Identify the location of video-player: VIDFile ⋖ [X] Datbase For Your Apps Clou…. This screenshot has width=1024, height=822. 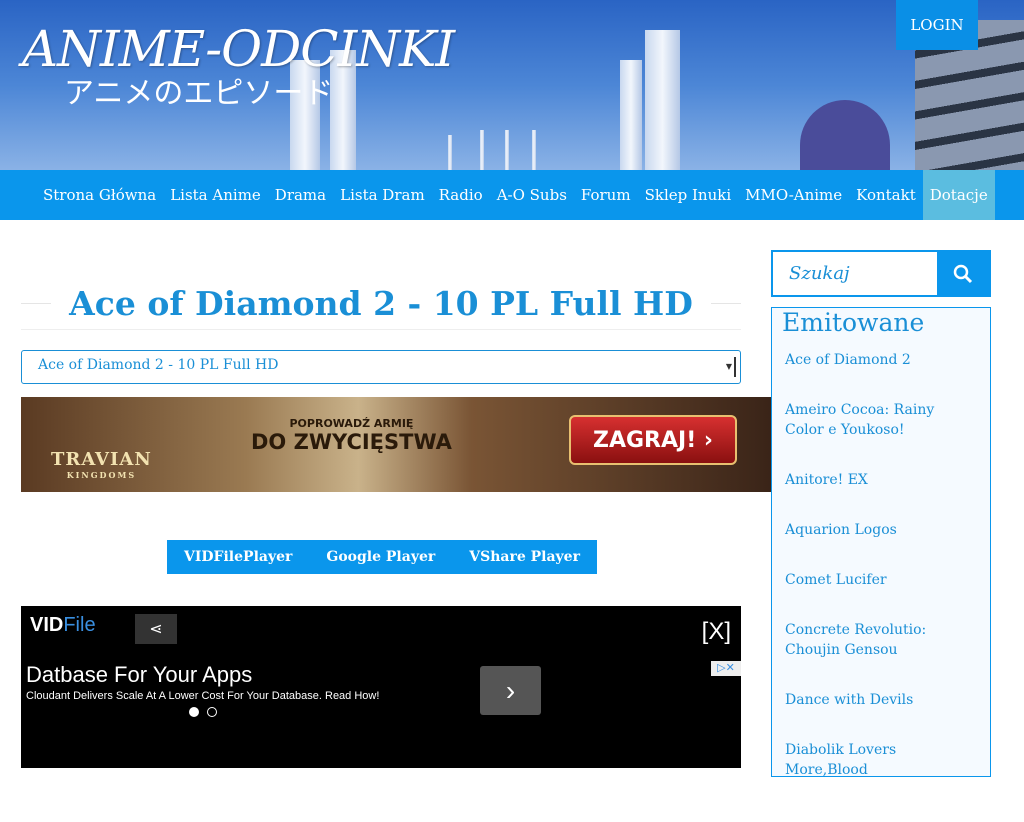
(381, 687).